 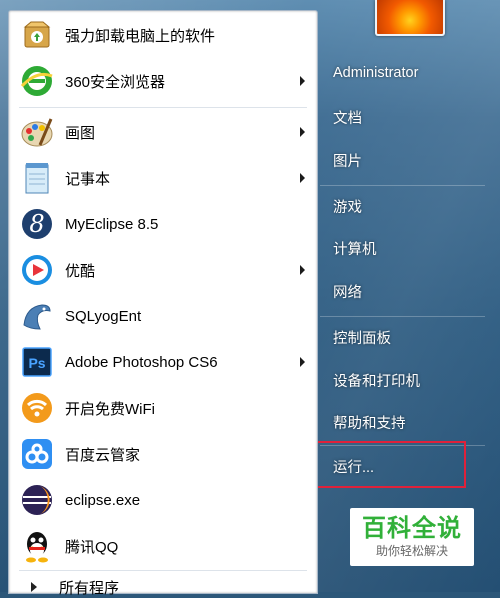 What do you see at coordinates (141, 362) in the screenshot?
I see `program-label: Adobe Photoshop CS6` at bounding box center [141, 362].